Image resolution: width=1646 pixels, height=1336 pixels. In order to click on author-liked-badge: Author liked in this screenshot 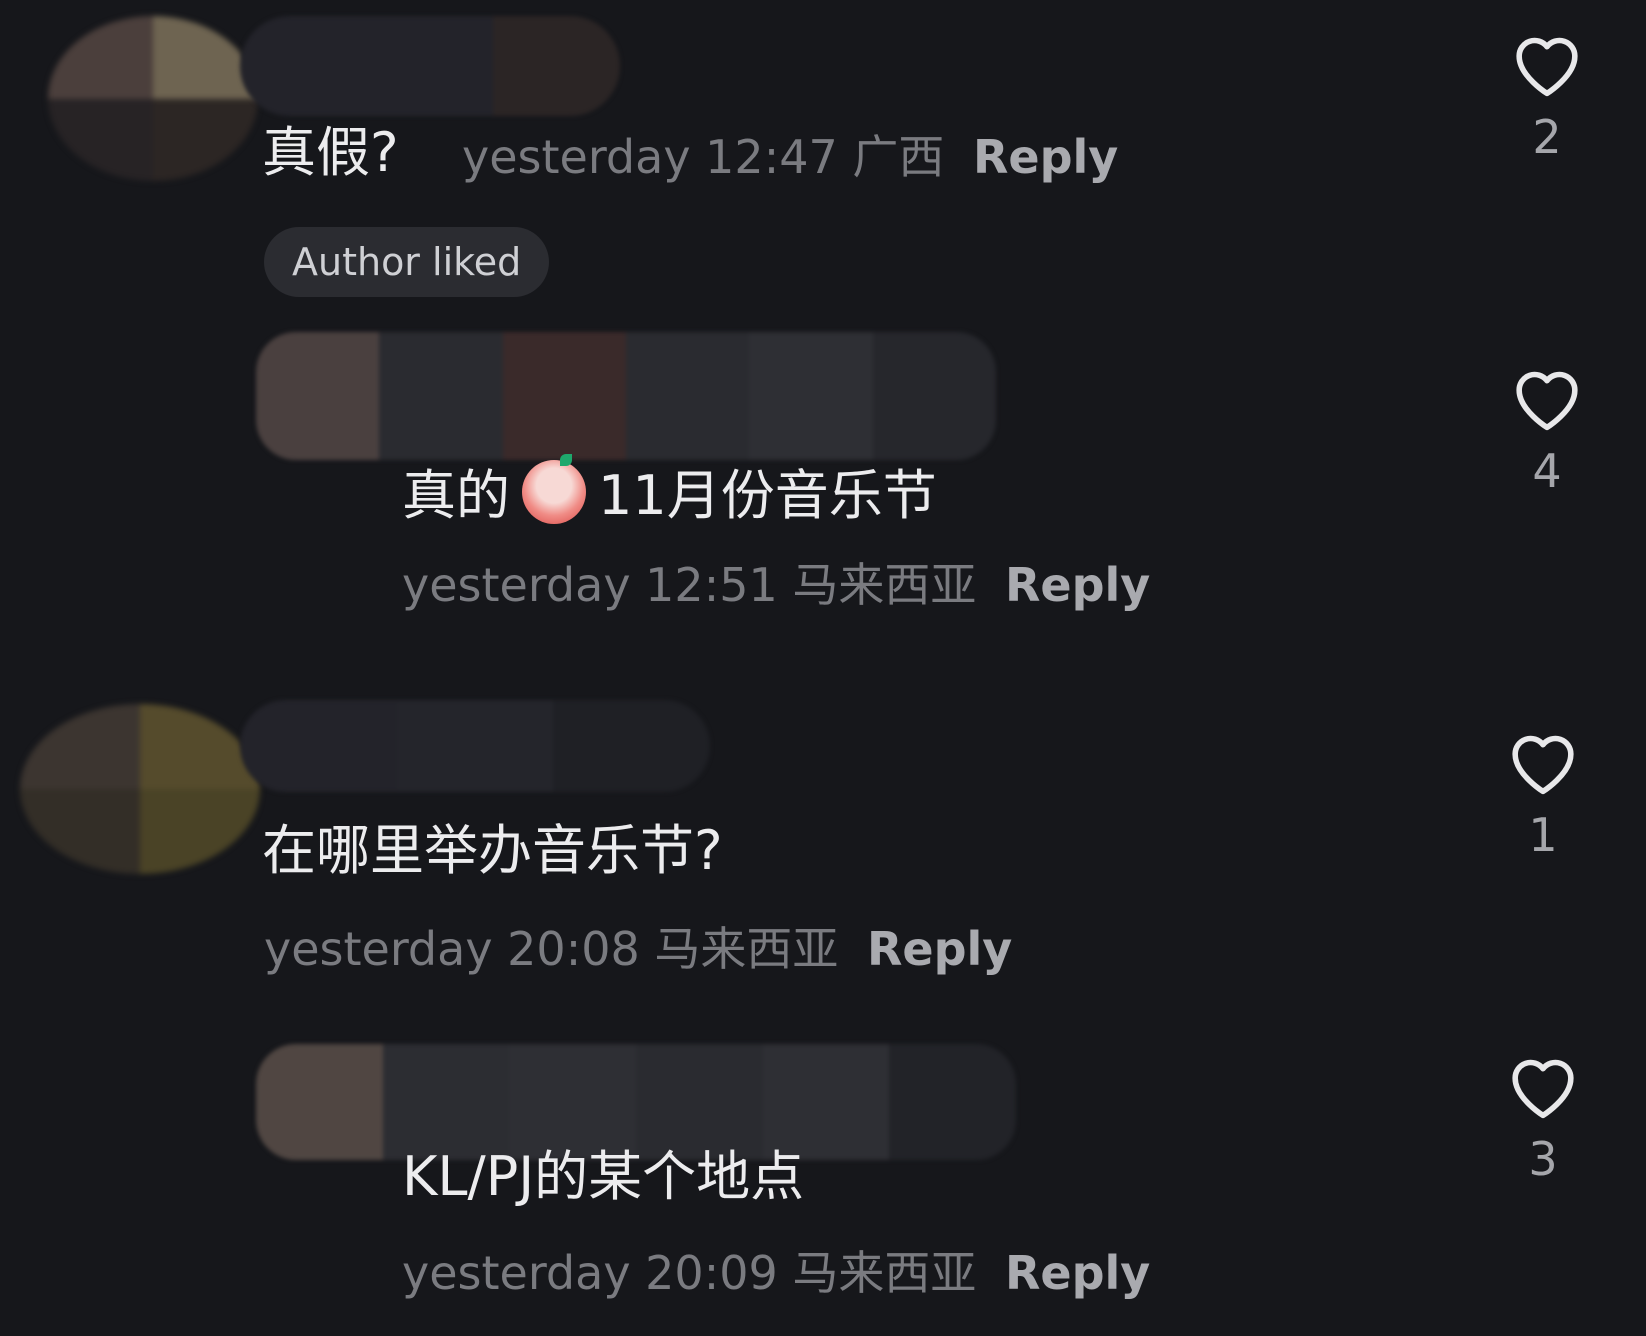, I will do `click(407, 262)`.